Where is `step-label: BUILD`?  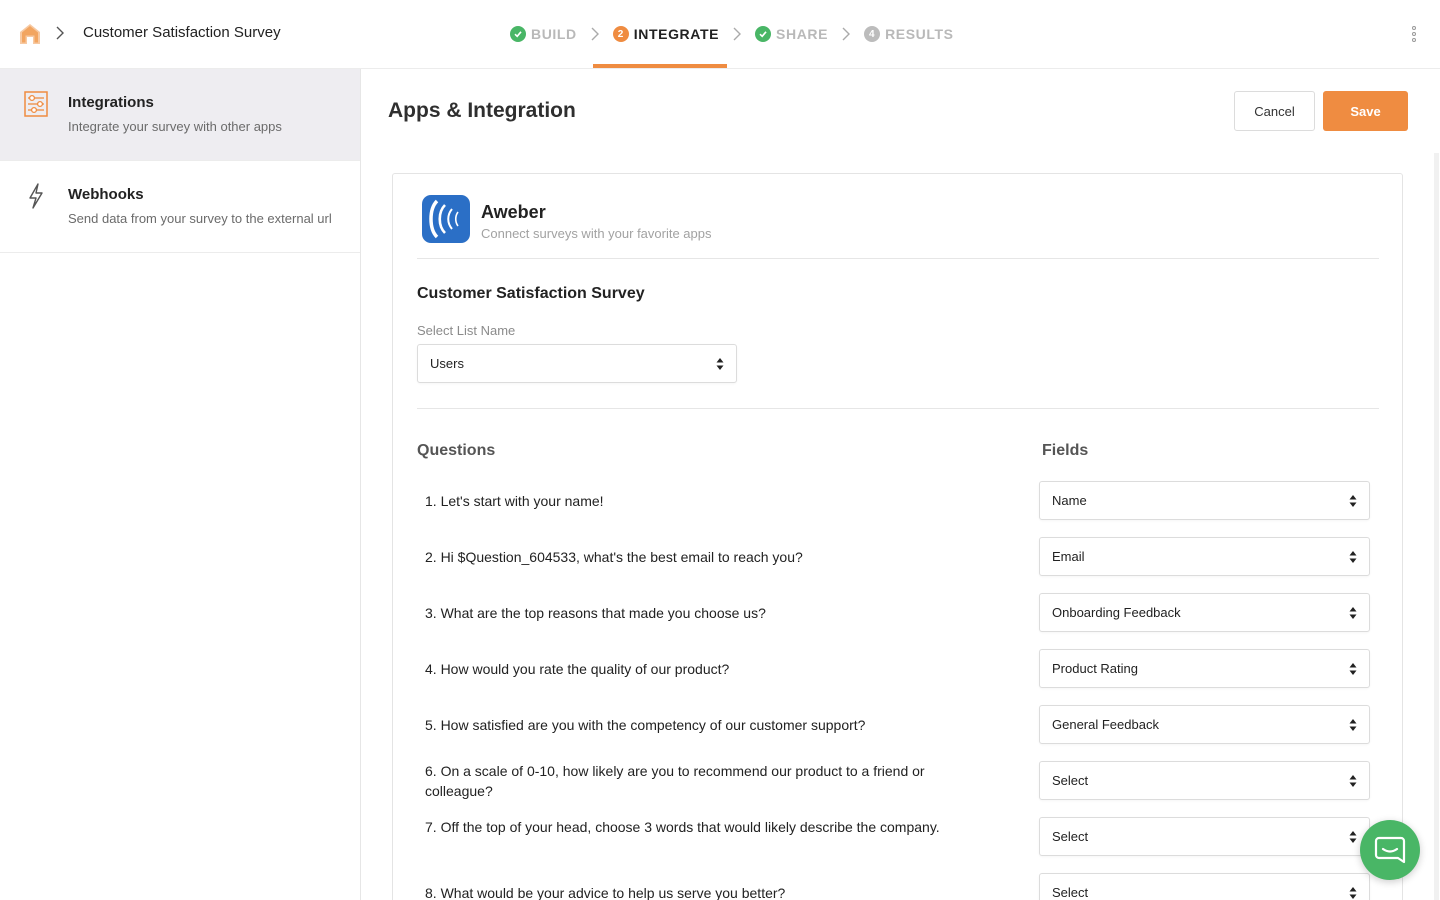
step-label: BUILD is located at coordinates (554, 34).